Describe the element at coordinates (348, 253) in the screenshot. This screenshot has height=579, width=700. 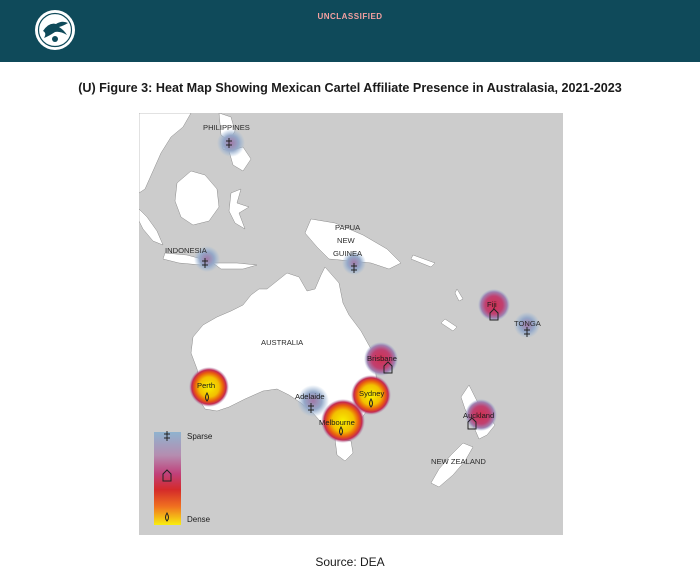
I see `label-png-line3: GUINEA` at that location.